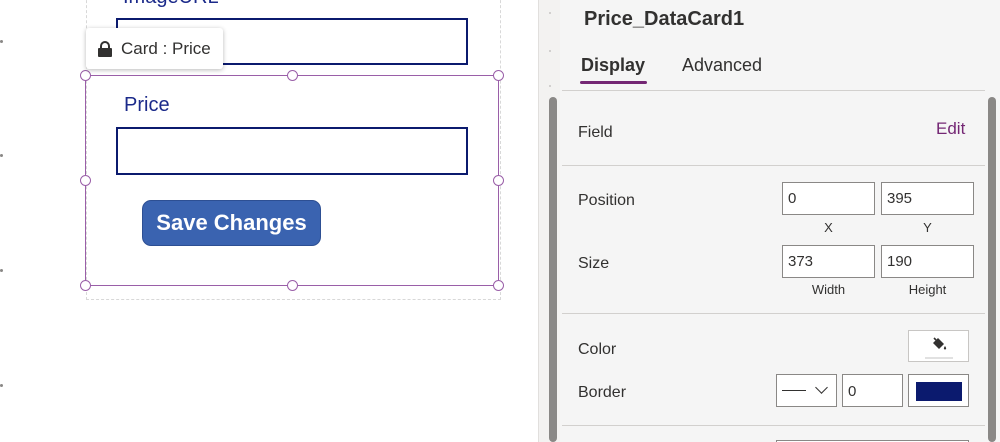  I want to click on border-width-input: 0, so click(872, 390).